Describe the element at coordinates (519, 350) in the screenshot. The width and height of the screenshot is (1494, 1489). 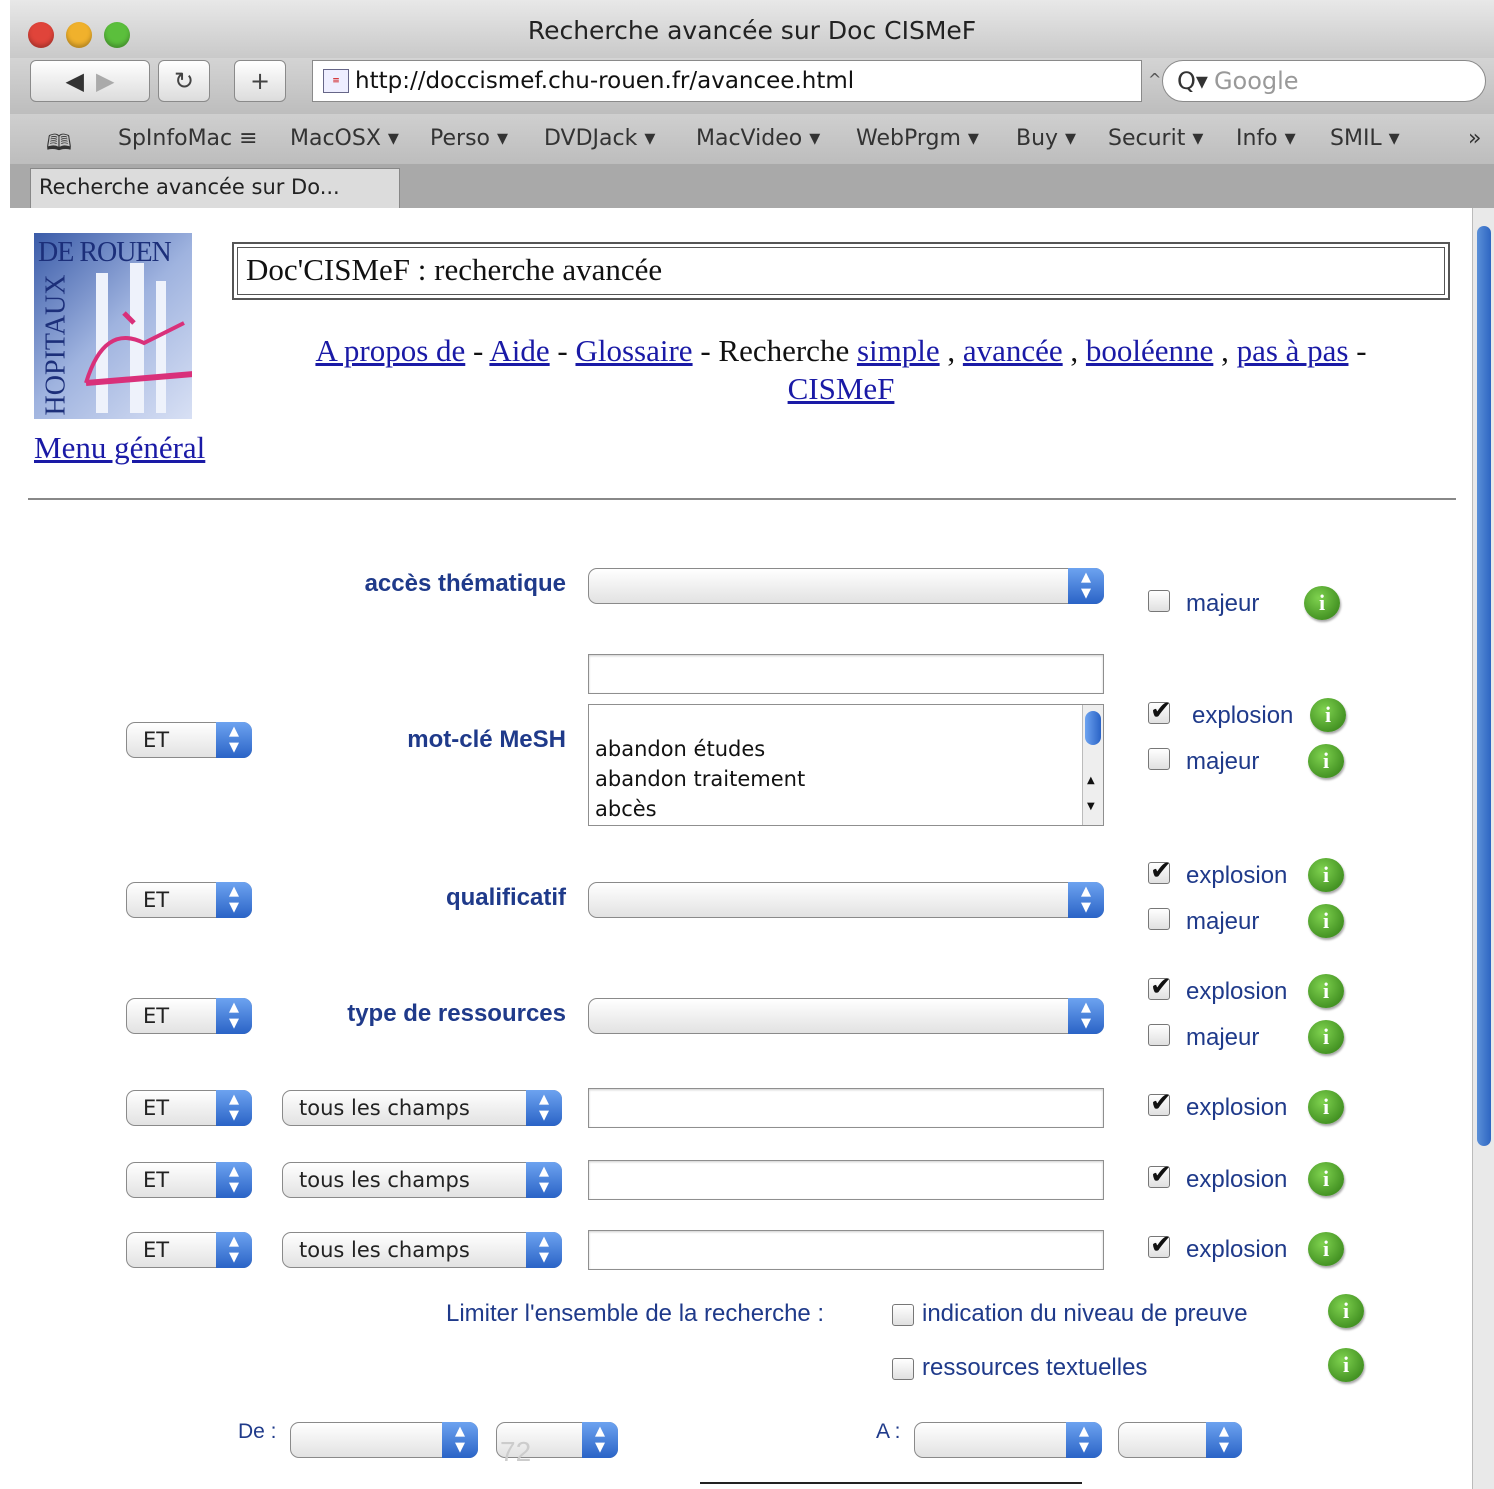
I see `help-link: Aide` at that location.